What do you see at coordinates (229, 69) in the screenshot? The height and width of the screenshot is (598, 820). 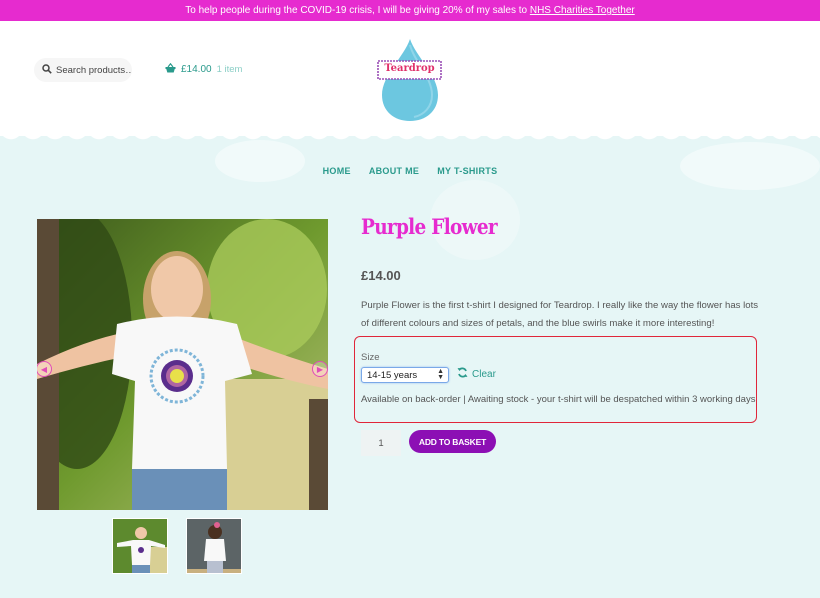 I see `cart-item-count: 1 item` at bounding box center [229, 69].